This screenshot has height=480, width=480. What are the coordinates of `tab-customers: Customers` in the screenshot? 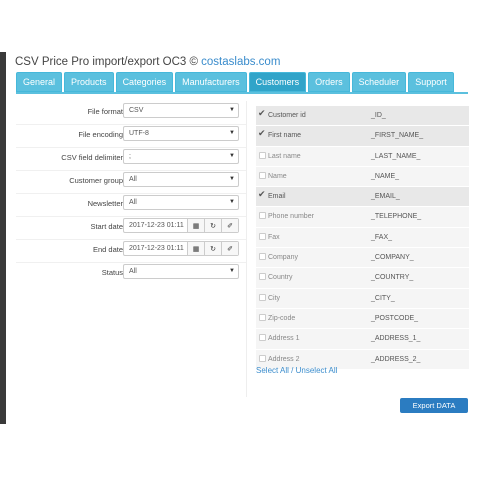 It's located at (277, 82).